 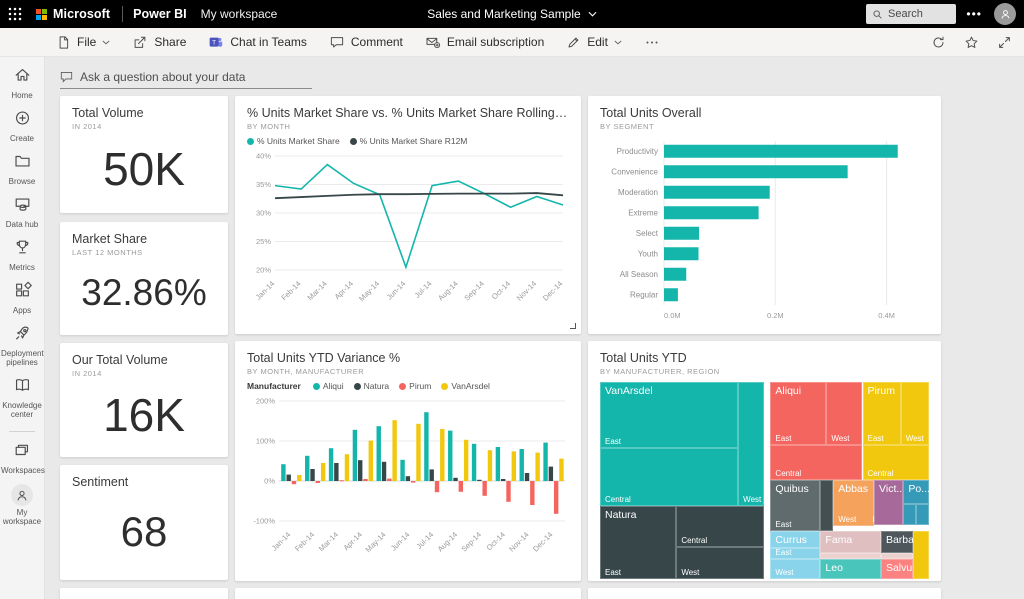 I want to click on refresh-icon, so click(x=938, y=42).